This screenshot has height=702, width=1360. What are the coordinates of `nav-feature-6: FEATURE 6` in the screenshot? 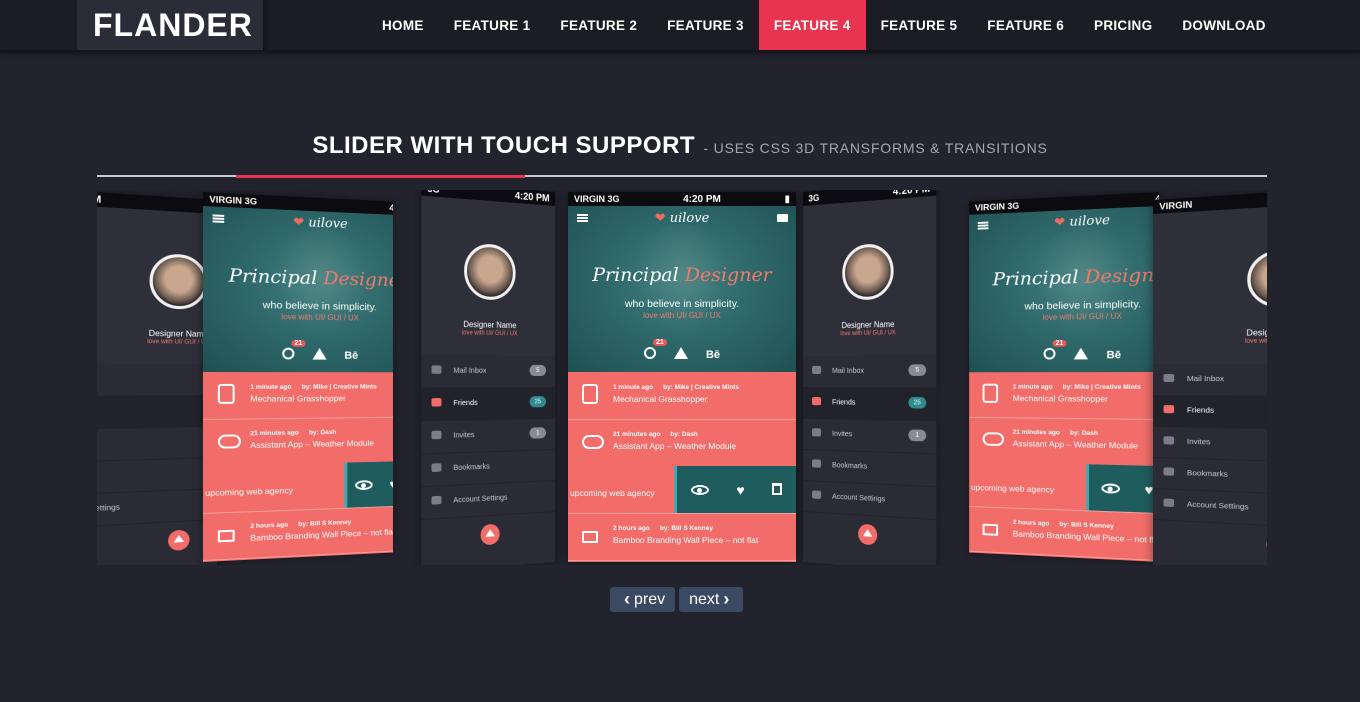 It's located at (1025, 25).